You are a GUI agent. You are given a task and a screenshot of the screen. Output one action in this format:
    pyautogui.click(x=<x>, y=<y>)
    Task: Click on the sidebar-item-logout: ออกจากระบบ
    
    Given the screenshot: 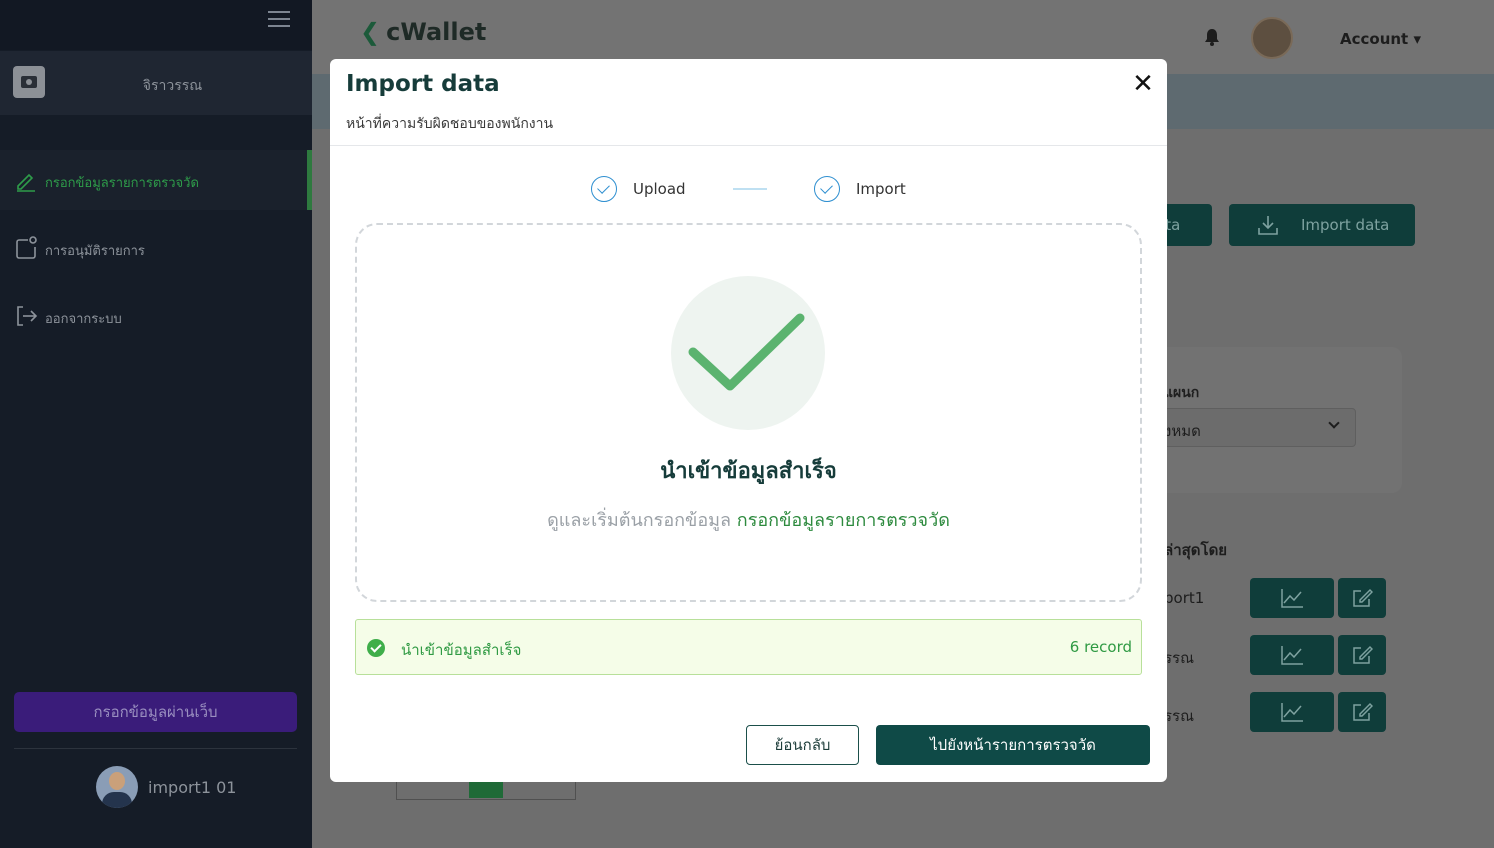 What is the action you would take?
    pyautogui.click(x=156, y=316)
    